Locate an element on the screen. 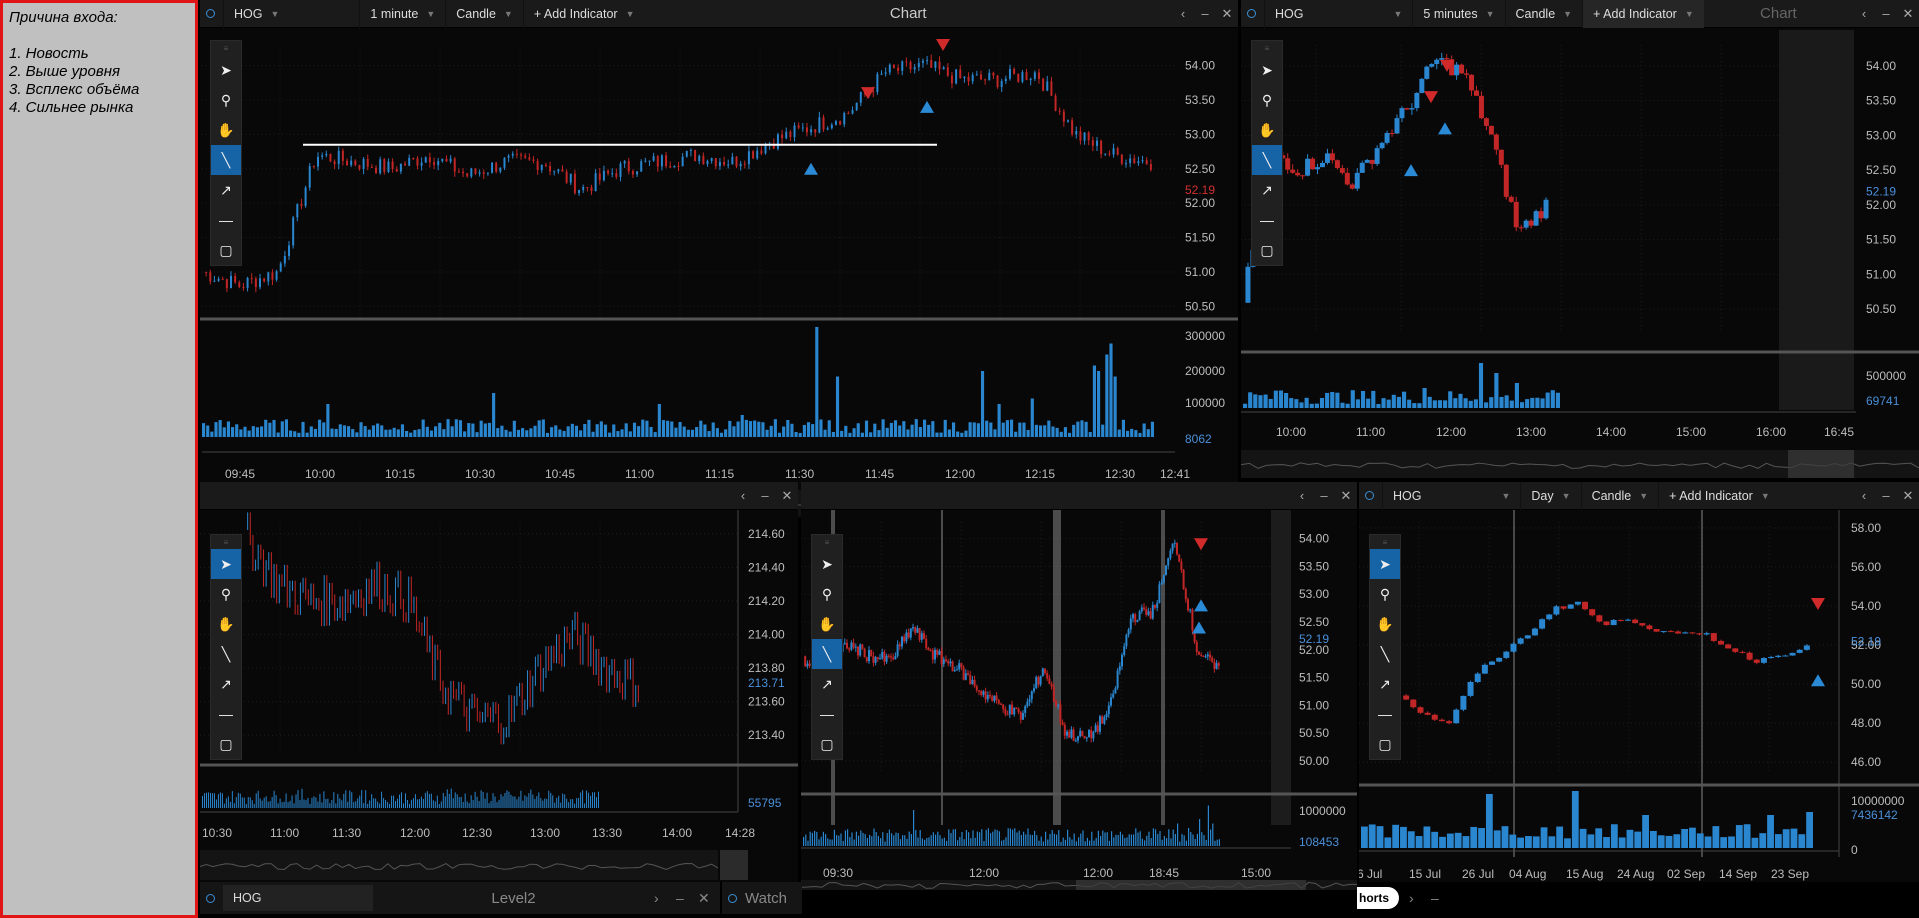  close-icon: ✕ is located at coordinates (709, 898).